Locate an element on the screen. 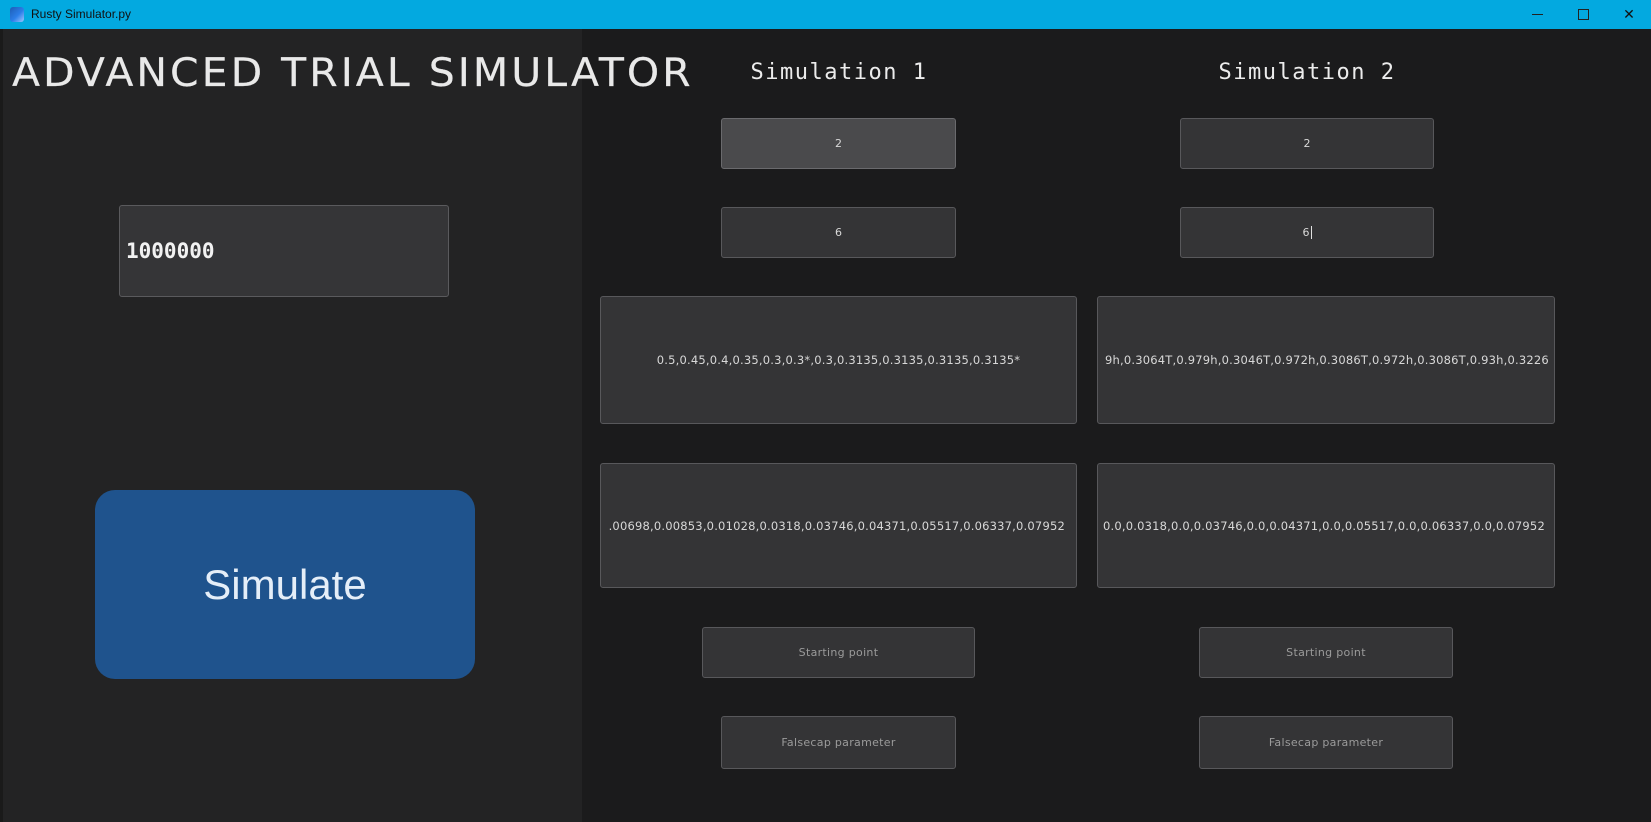  minimize-button is located at coordinates (1537, 14).